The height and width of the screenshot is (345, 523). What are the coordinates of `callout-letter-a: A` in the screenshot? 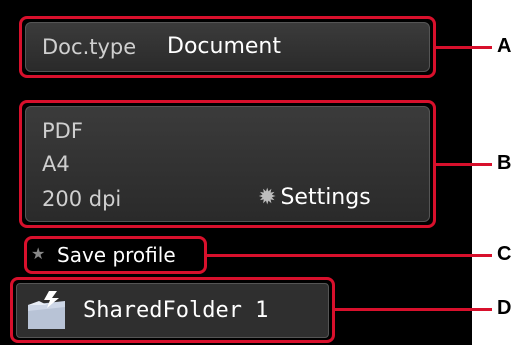 It's located at (504, 46).